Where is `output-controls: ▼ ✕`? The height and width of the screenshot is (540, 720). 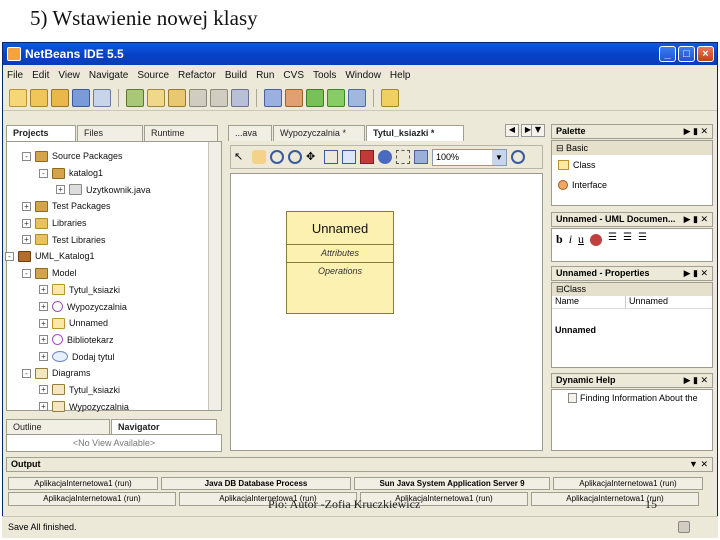 output-controls: ▼ ✕ is located at coordinates (698, 464).